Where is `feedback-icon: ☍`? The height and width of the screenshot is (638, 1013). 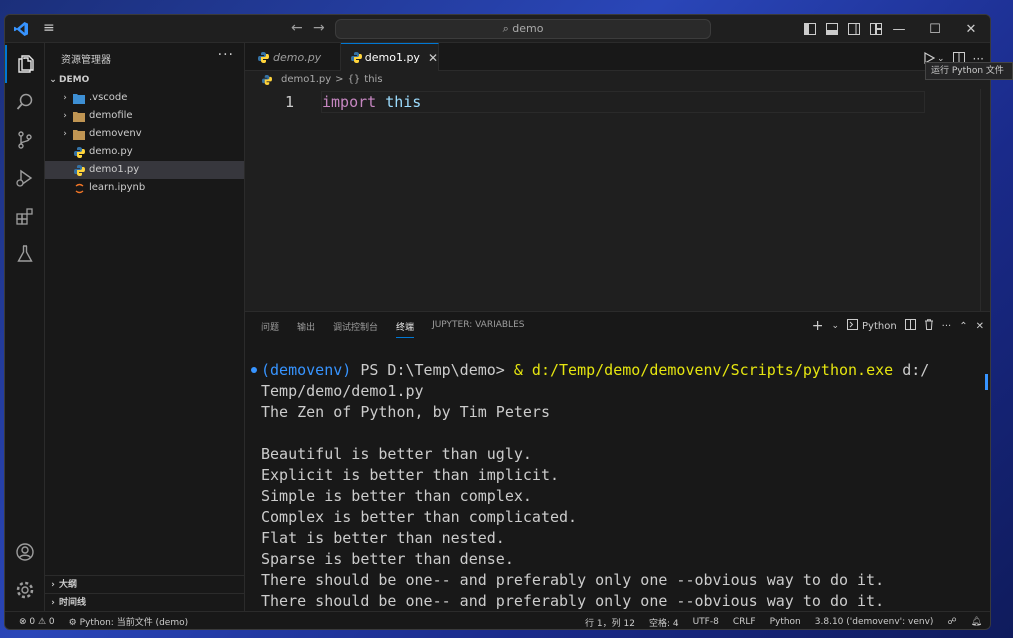 feedback-icon: ☍ is located at coordinates (951, 622).